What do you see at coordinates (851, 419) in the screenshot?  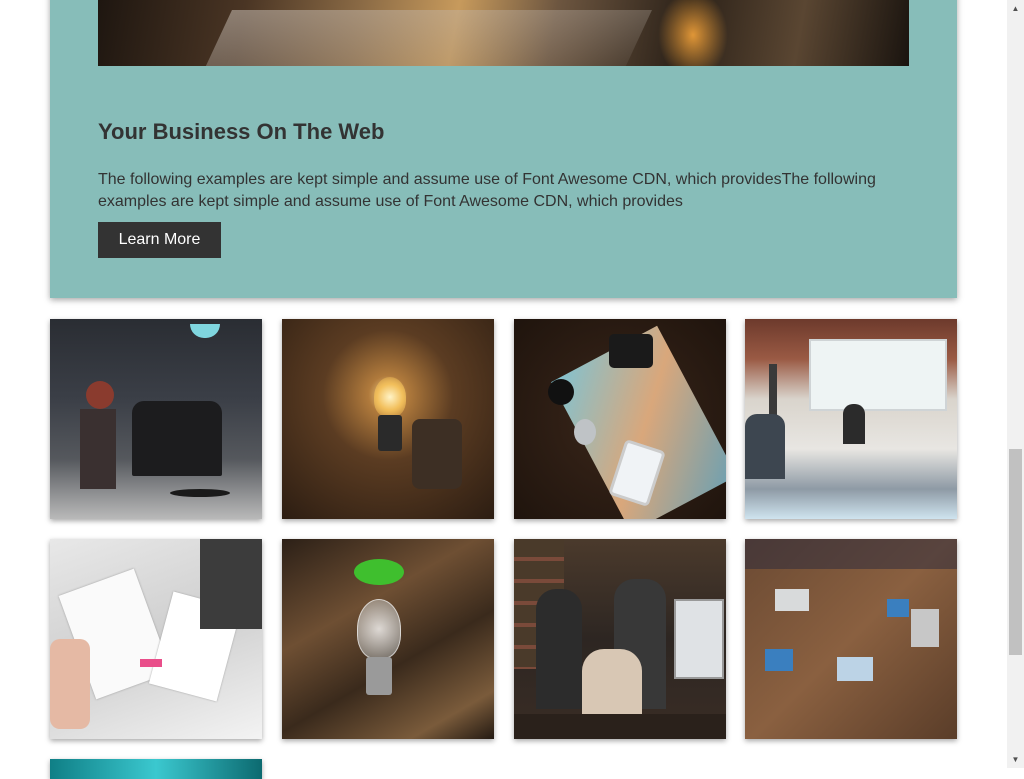 I see `gallery-image-conference` at bounding box center [851, 419].